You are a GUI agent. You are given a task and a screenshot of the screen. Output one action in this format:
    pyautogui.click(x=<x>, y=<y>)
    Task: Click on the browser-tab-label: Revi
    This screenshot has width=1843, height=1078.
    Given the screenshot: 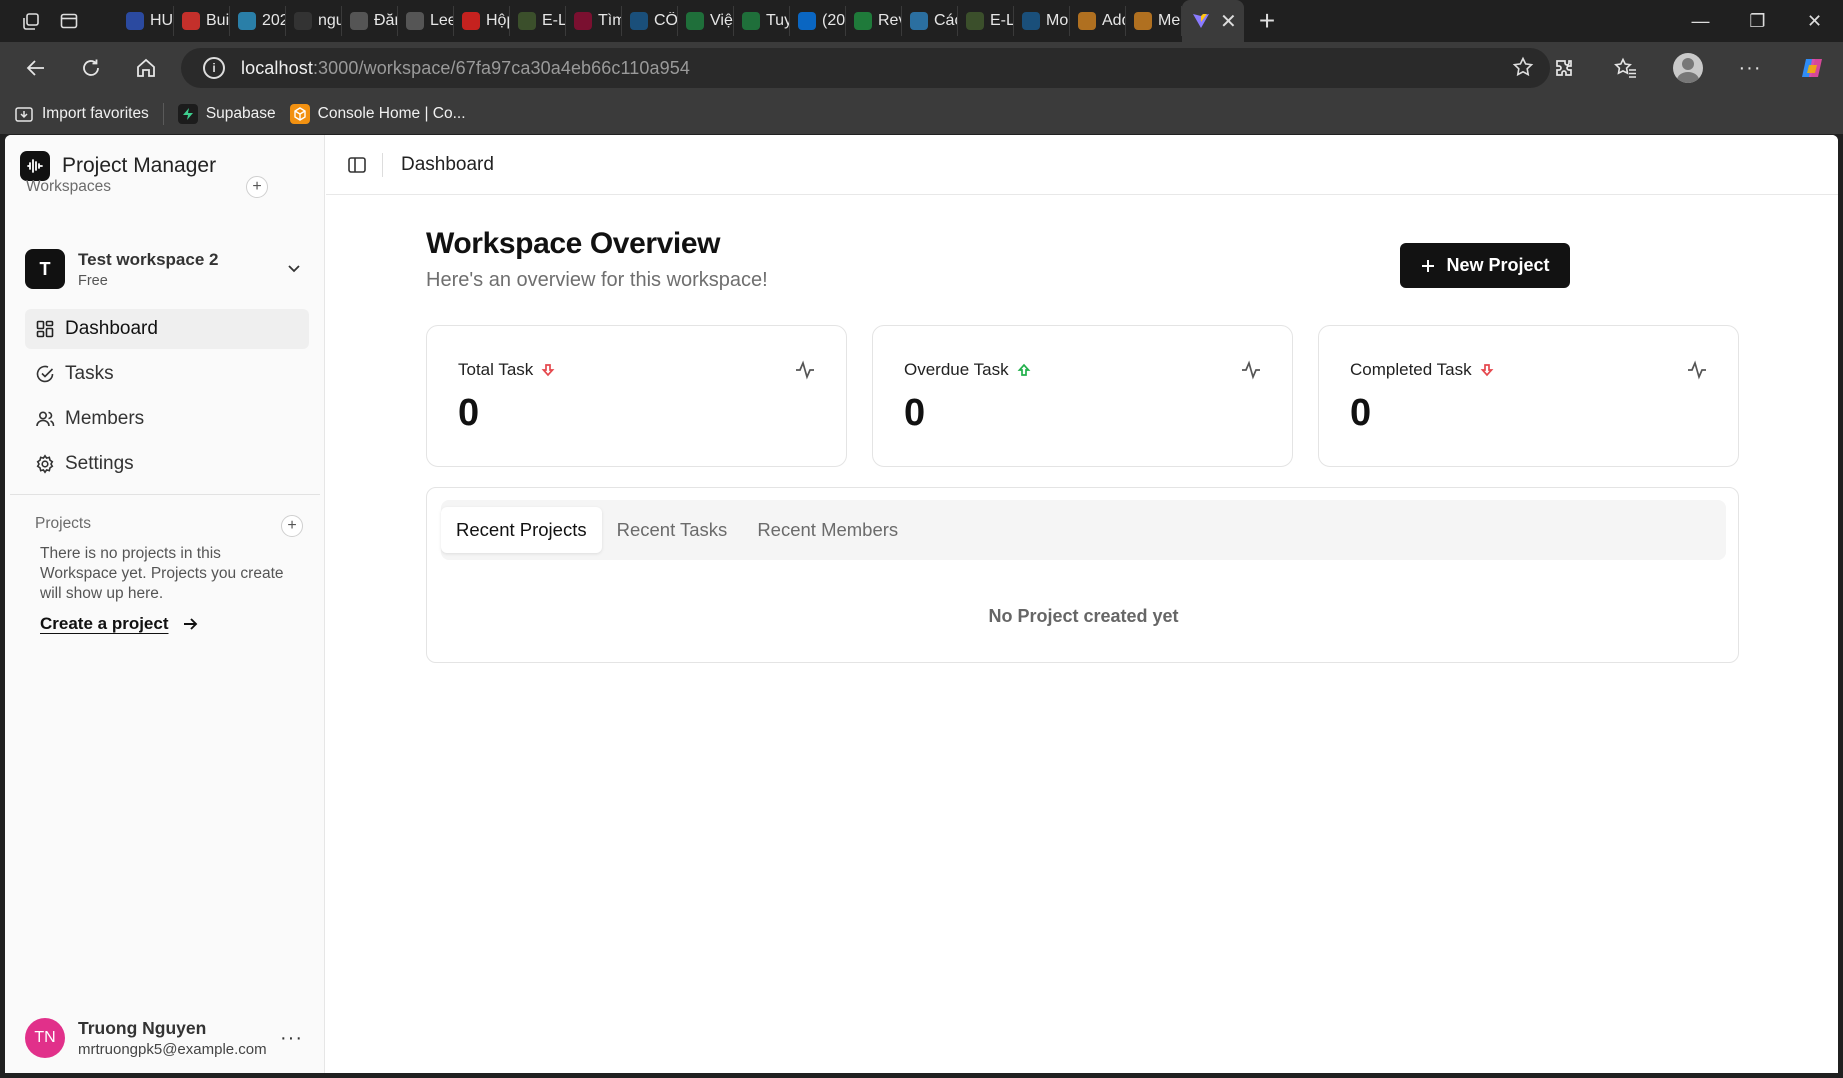 What is the action you would take?
    pyautogui.click(x=889, y=20)
    